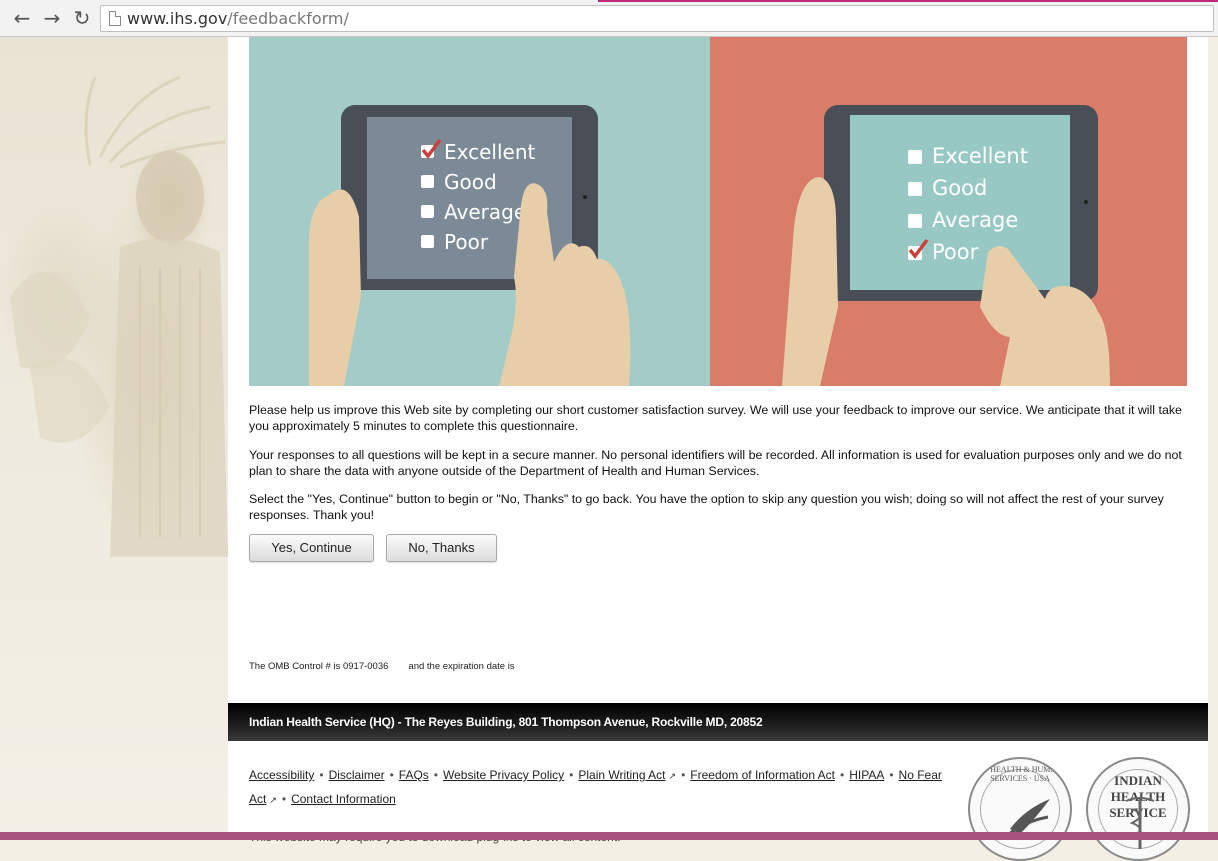 This screenshot has height=861, width=1218. What do you see at coordinates (466, 242) in the screenshot?
I see `hero-left-option-4: Poor` at bounding box center [466, 242].